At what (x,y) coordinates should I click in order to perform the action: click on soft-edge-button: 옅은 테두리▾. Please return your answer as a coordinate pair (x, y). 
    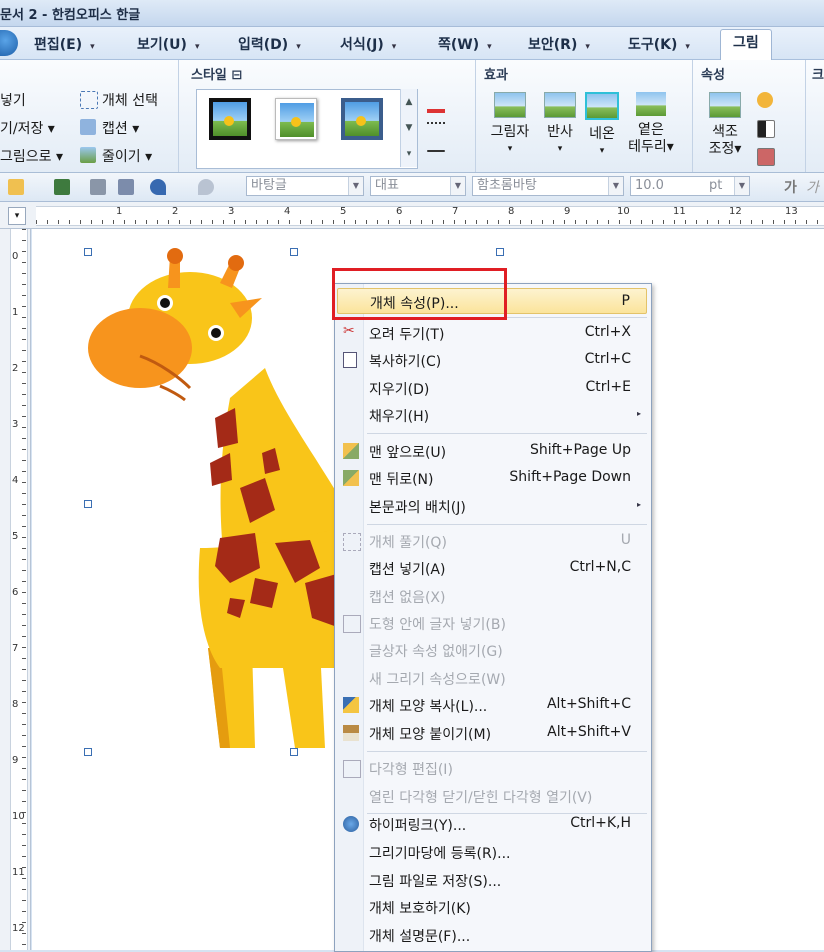
    Looking at the image, I should click on (651, 122).